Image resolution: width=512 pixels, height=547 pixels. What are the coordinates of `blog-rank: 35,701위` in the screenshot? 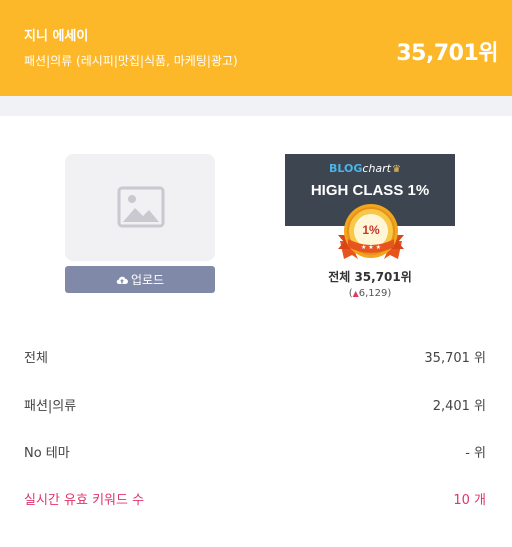 It's located at (447, 53).